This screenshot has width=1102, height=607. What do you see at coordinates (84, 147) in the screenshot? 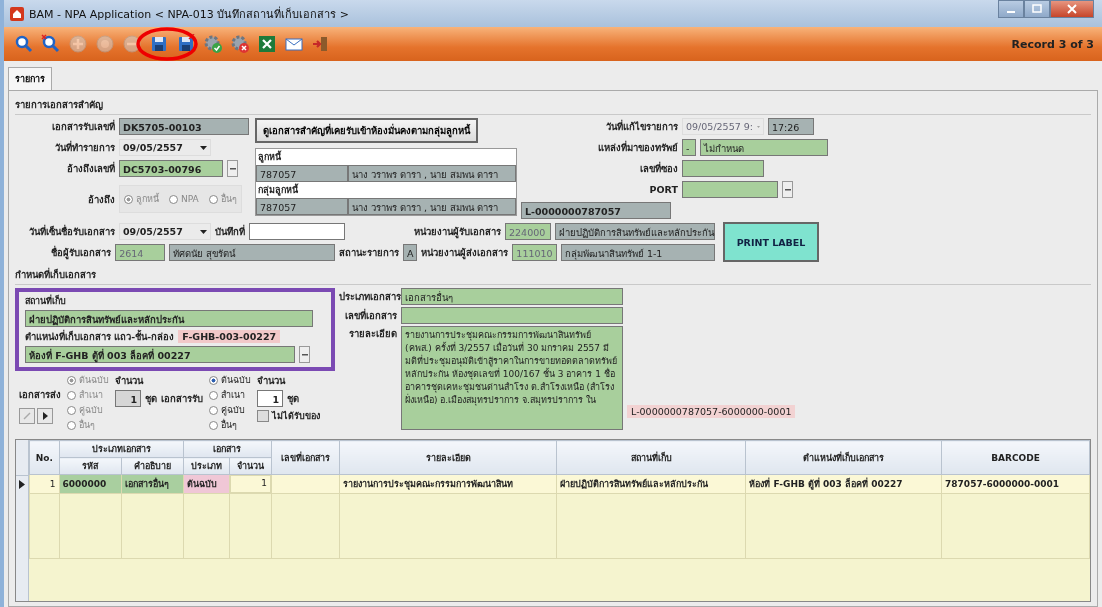
I see `field-label: วันที่ทำรายการ` at bounding box center [84, 147].